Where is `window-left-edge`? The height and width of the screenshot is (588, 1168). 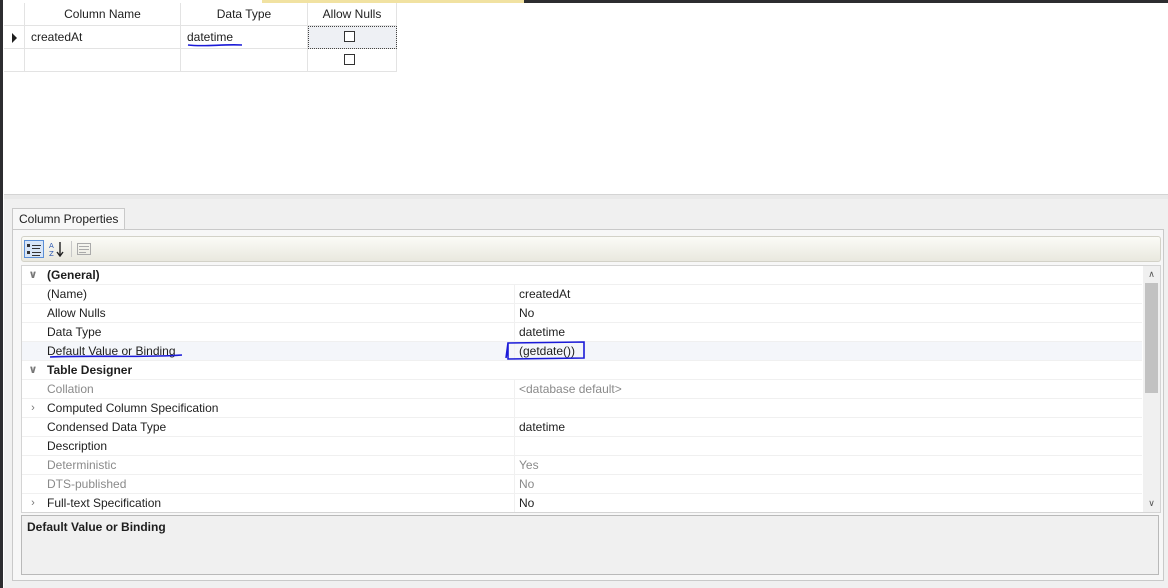
window-left-edge is located at coordinates (1, 294).